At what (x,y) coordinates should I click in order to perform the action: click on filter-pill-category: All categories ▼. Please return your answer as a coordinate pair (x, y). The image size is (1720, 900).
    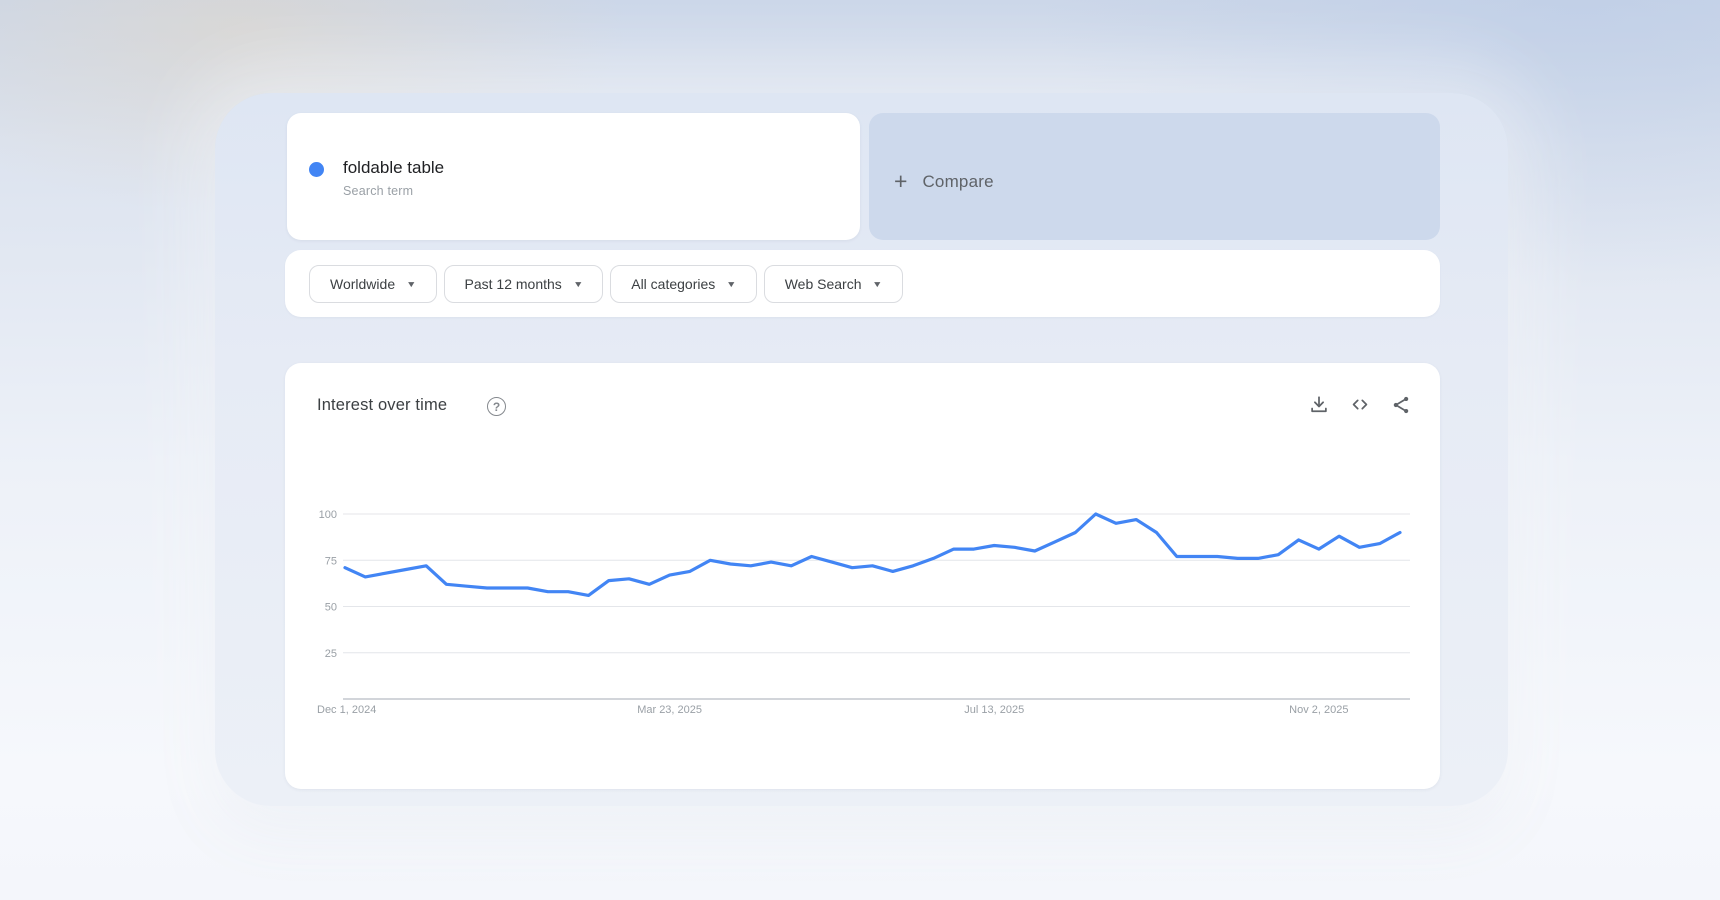
    Looking at the image, I should click on (683, 283).